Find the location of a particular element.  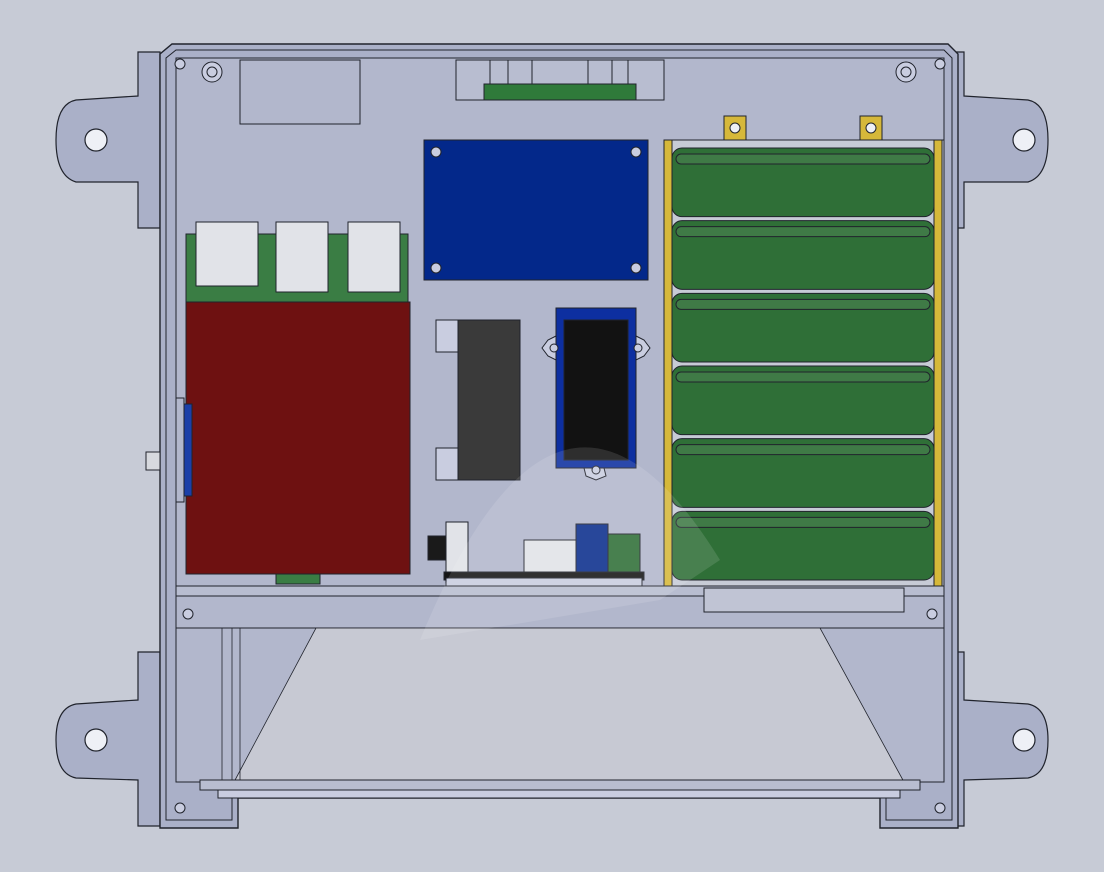

mounting-ear-bottom-left is located at coordinates (108, 739).